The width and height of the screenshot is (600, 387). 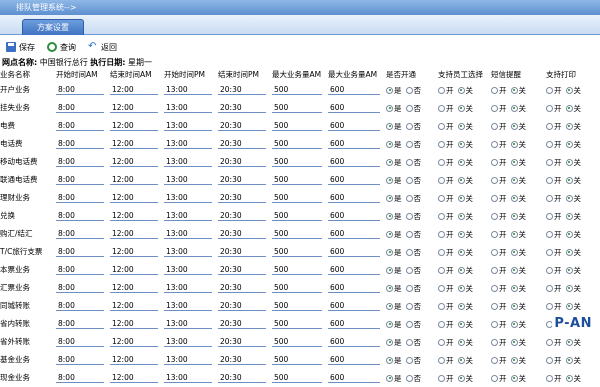 I want to click on tab-plan-settings: 方案设置, so click(x=53, y=27).